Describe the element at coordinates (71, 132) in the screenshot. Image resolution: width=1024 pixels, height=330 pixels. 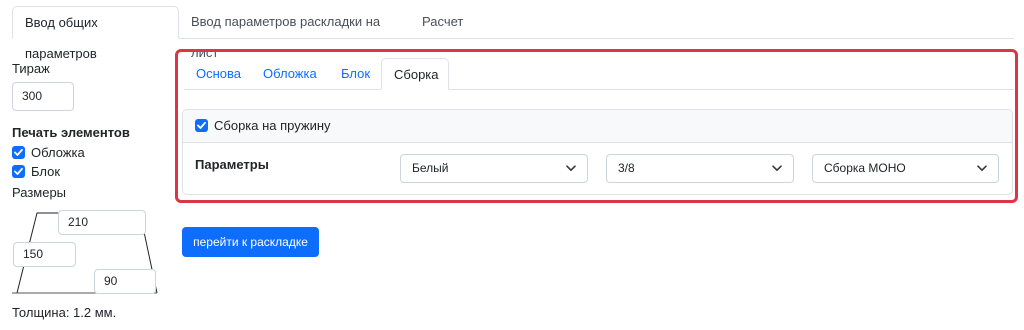
I see `print-elements-label: Печать элементов` at that location.